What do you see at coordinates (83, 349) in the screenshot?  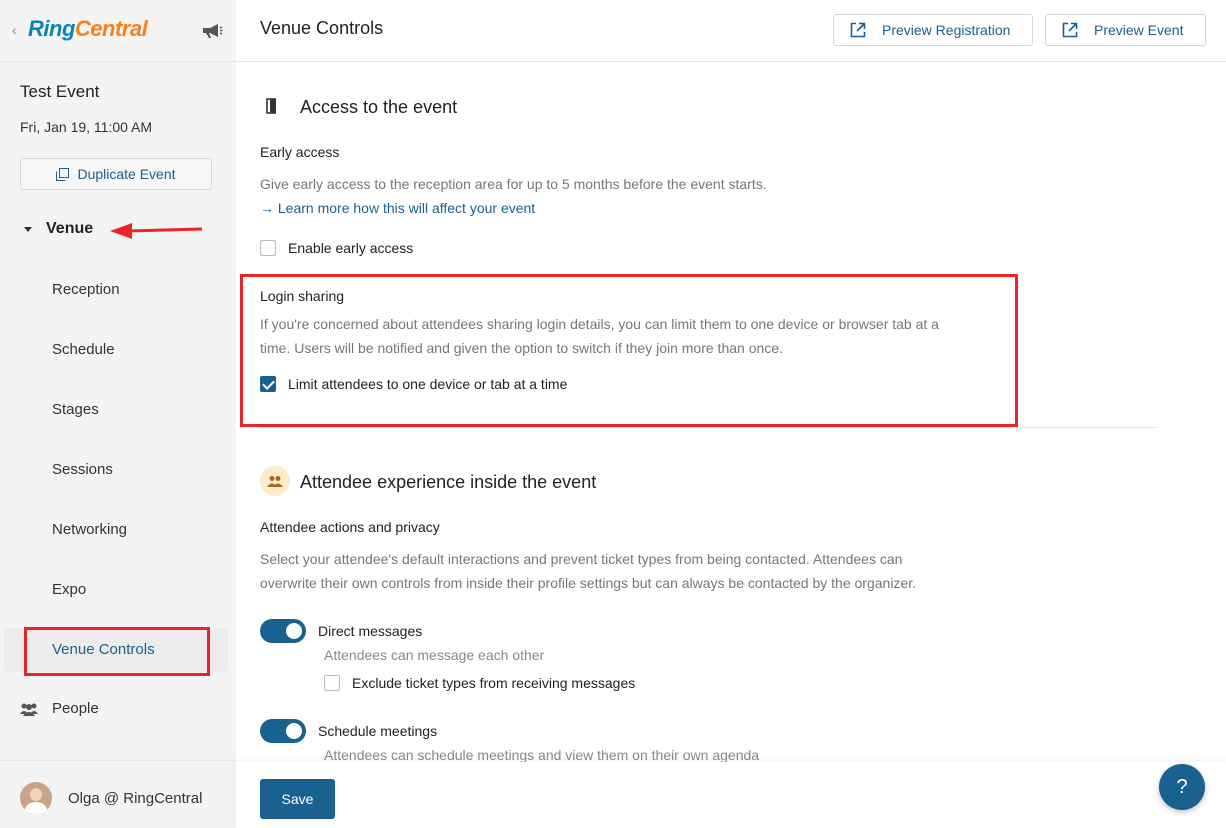 I see `sidebar-item-schedule: Schedule` at bounding box center [83, 349].